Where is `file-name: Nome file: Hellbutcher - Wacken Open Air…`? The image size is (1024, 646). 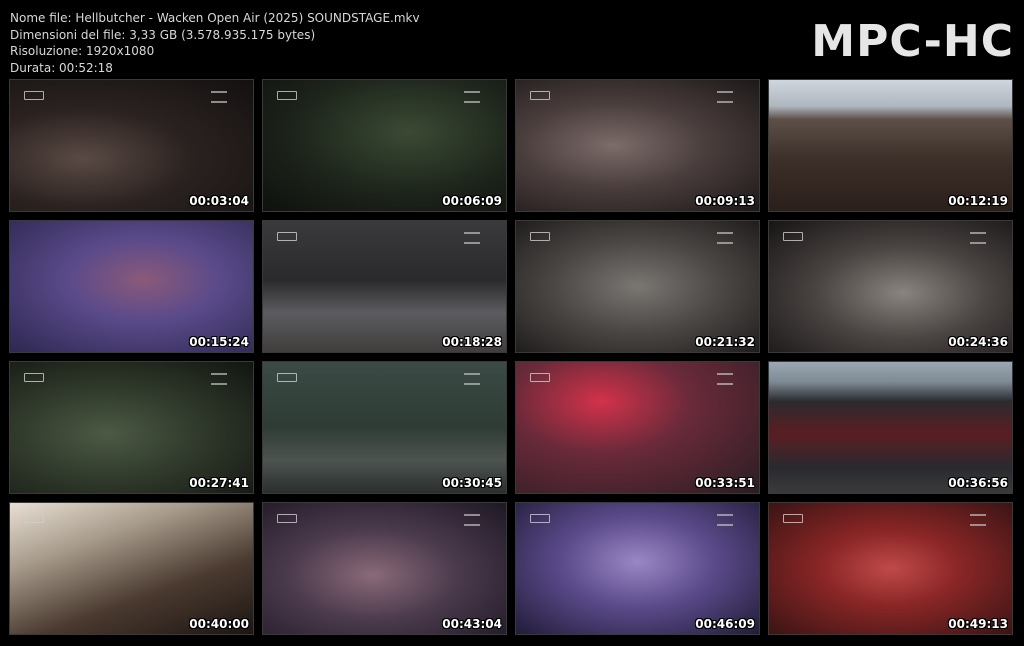 file-name: Nome file: Hellbutcher - Wacken Open Air… is located at coordinates (215, 18).